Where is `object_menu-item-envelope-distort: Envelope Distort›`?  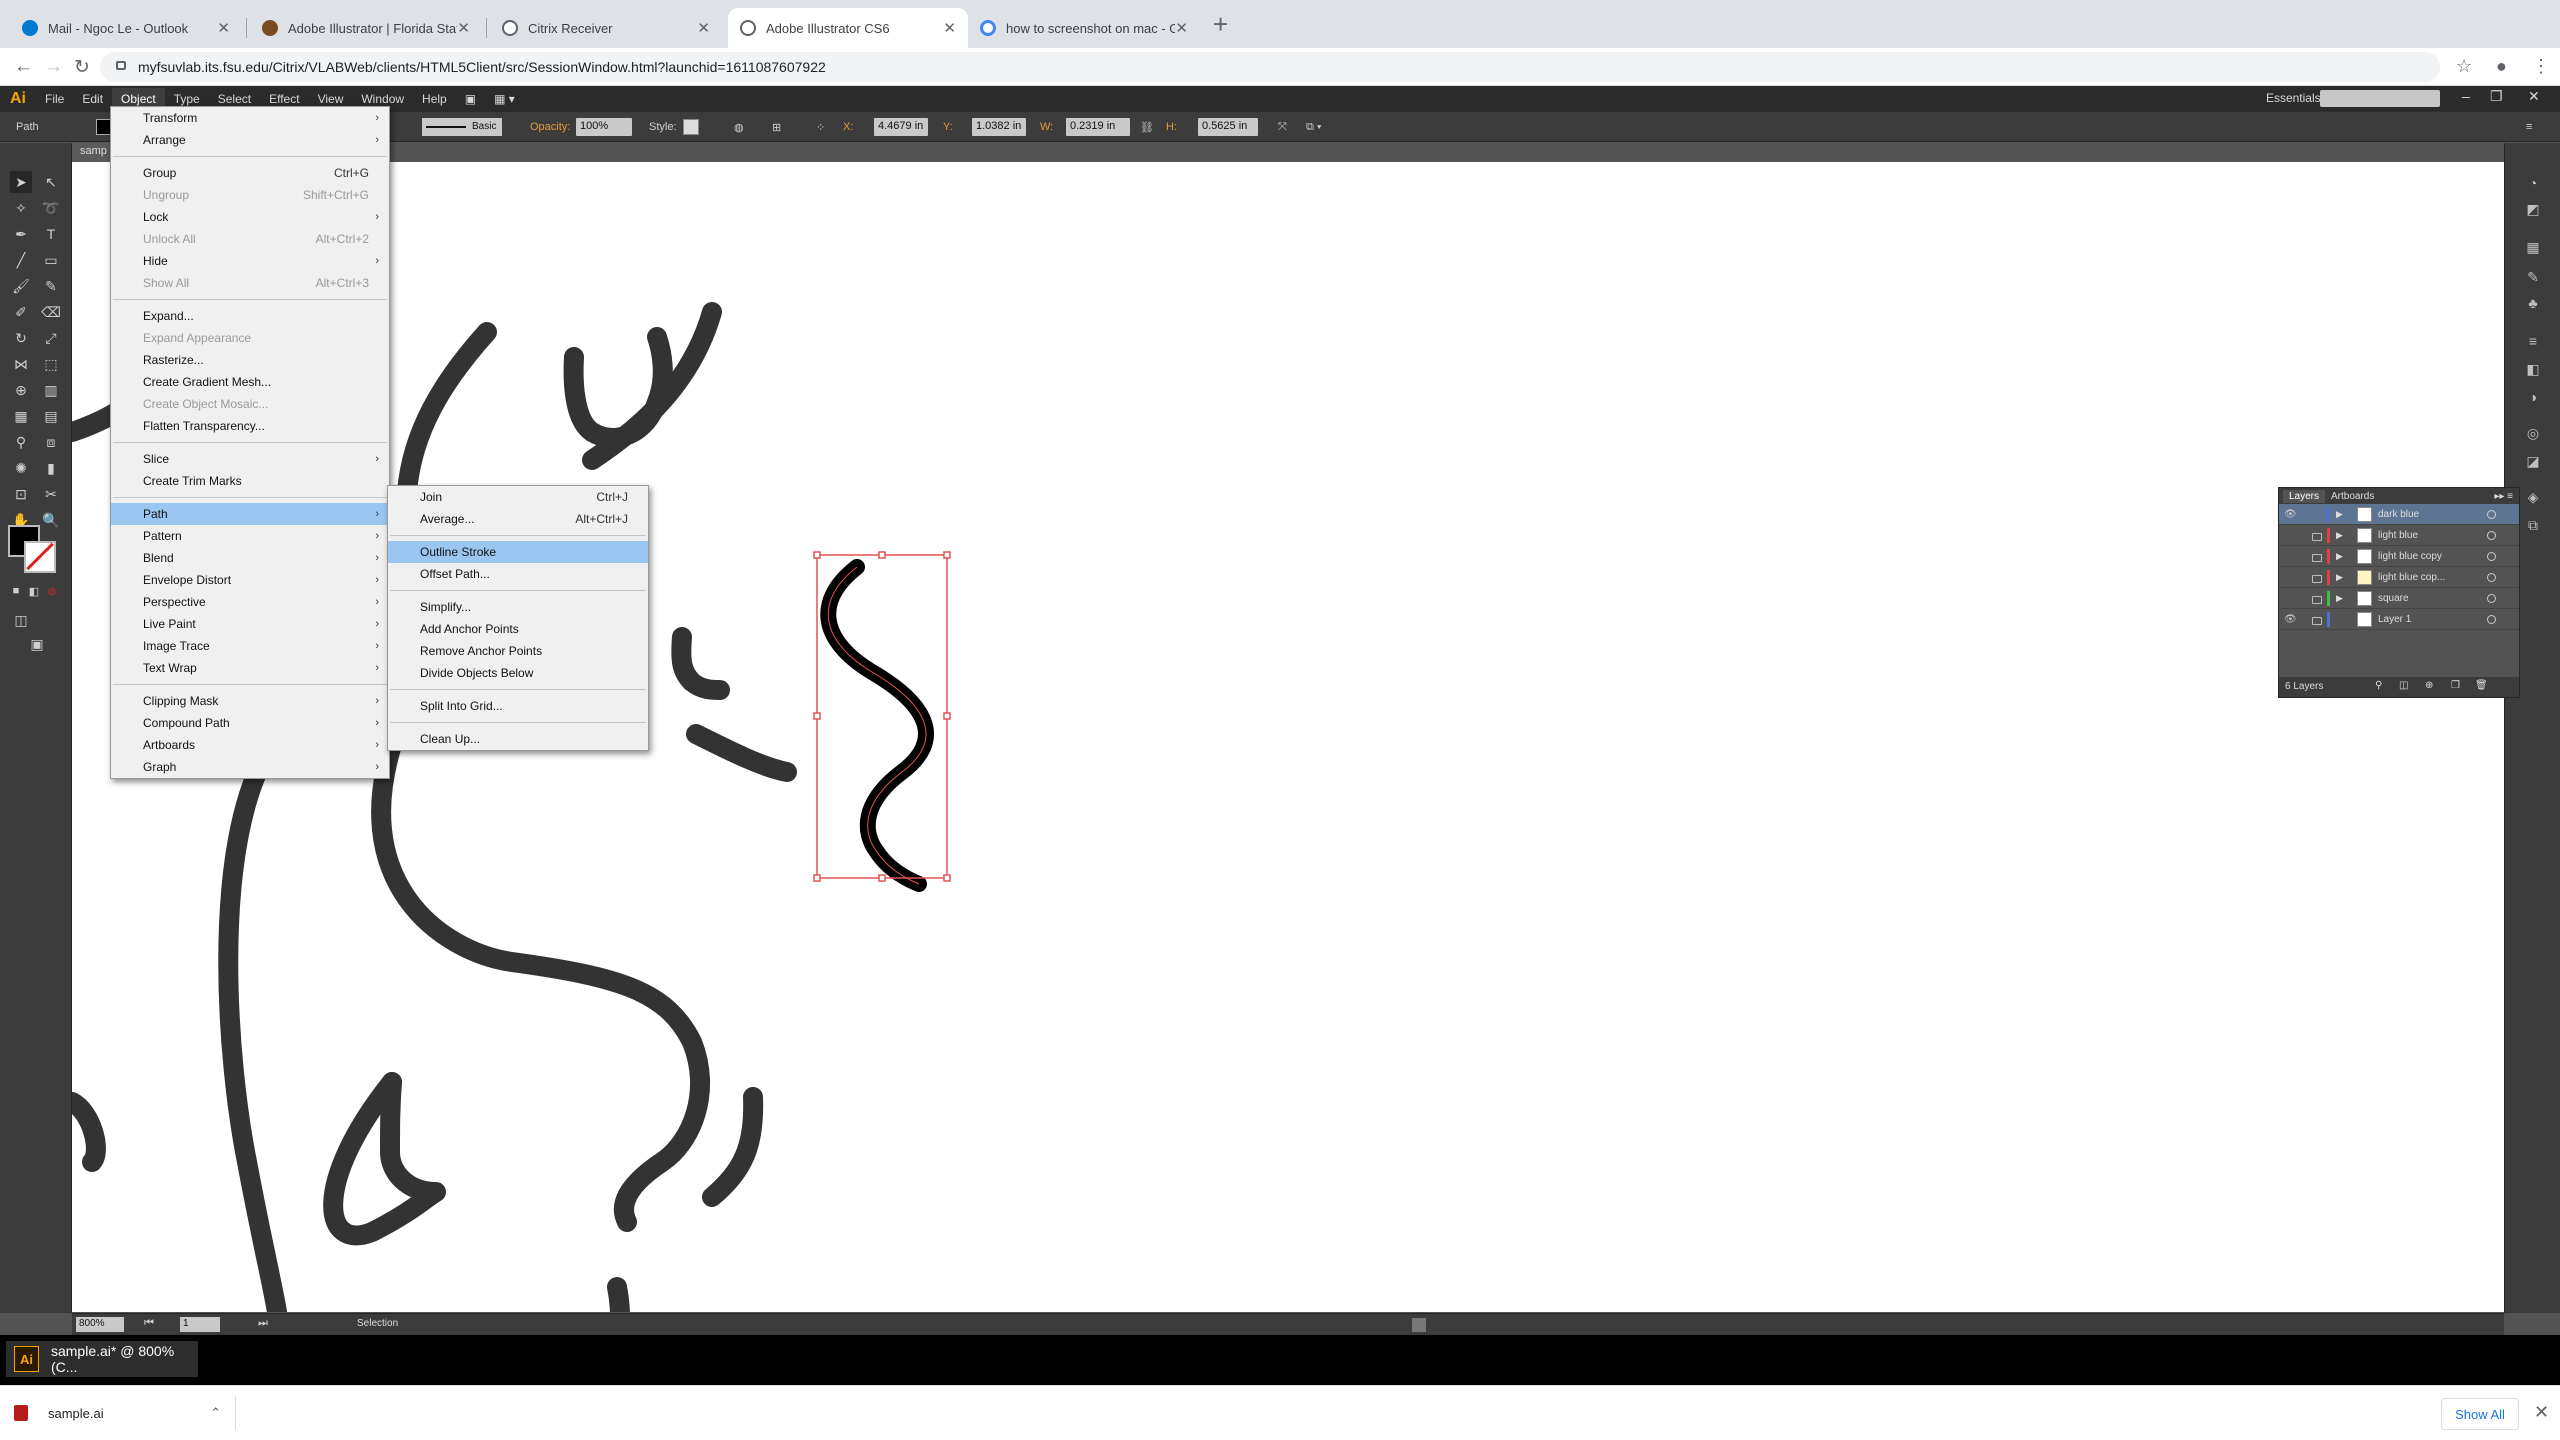 object_menu-item-envelope-distort: Envelope Distort› is located at coordinates (250, 580).